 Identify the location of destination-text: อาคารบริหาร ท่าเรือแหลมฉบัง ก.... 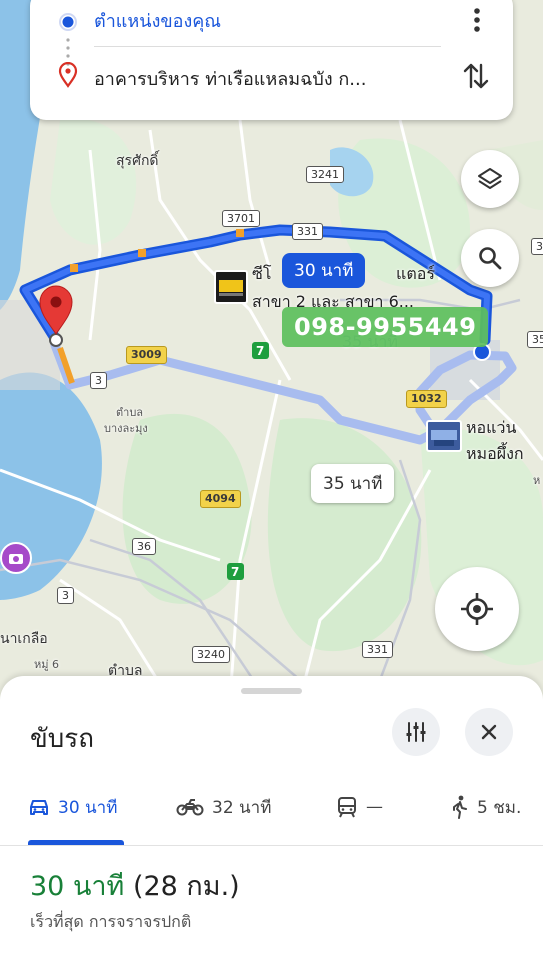
(266, 78).